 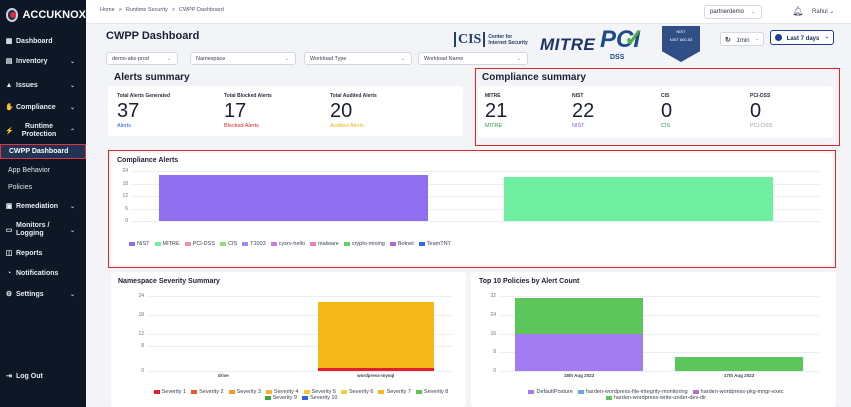 I want to click on stat-mitre: MITRE 21 MITRE, so click(x=496, y=111).